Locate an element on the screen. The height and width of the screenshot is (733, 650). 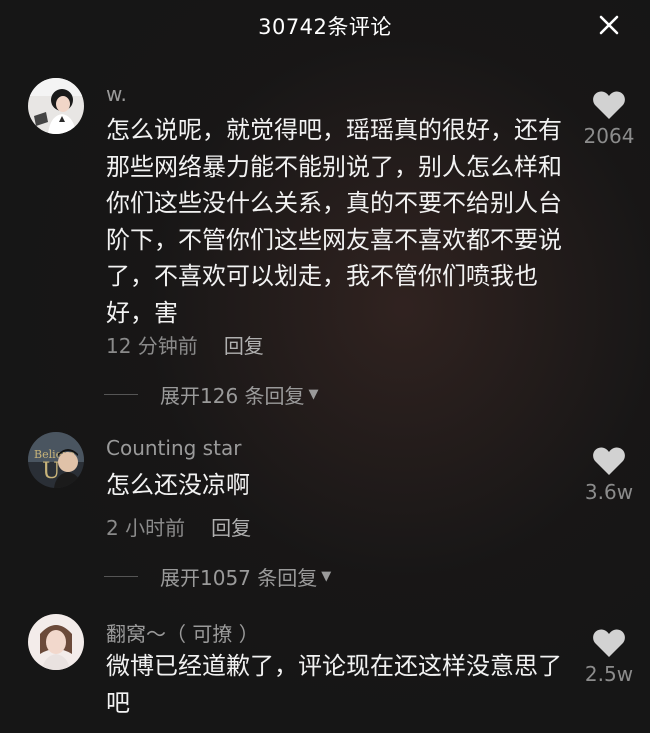
comments-header: 30742条评论 is located at coordinates (325, 26).